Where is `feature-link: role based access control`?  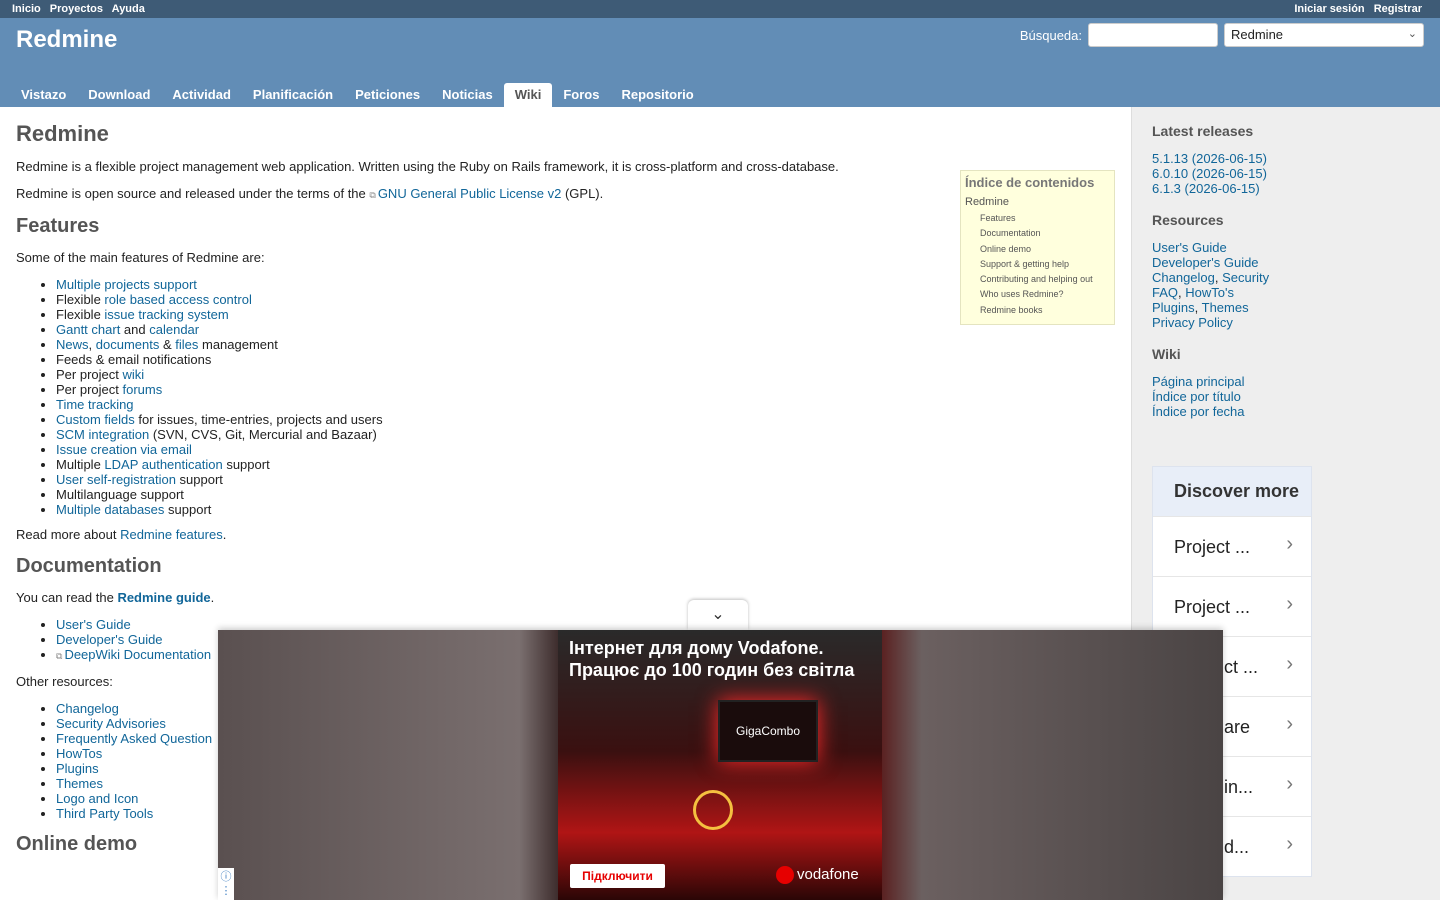
feature-link: role based access control is located at coordinates (177, 299).